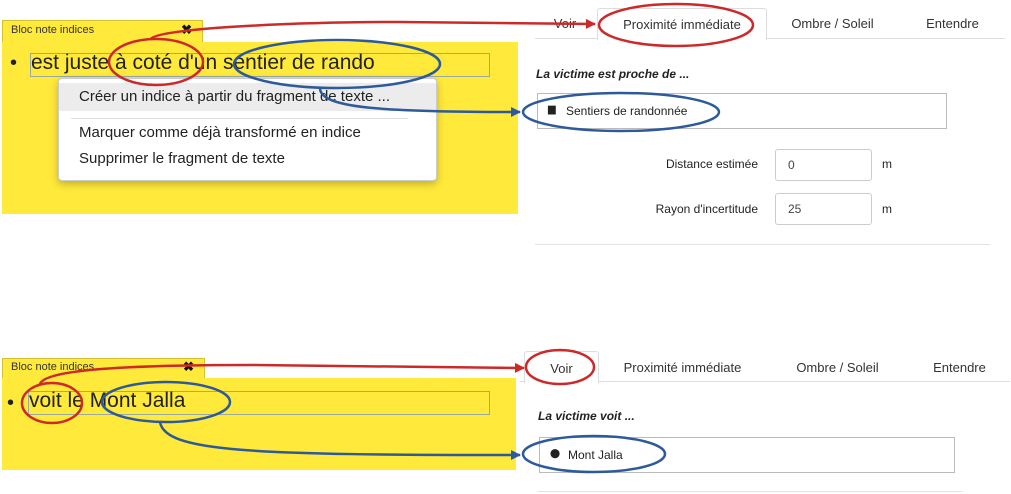  What do you see at coordinates (711, 164) in the screenshot?
I see `distance-label: Distance estimée` at bounding box center [711, 164].